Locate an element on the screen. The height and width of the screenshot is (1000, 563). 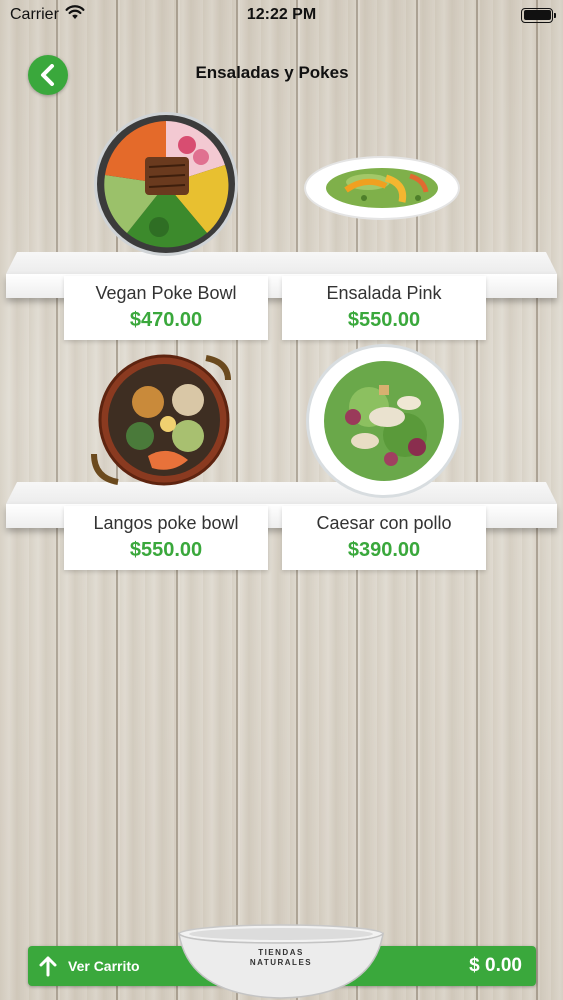
product-label: Langos poke bowl $550.00 is located at coordinates (166, 538).